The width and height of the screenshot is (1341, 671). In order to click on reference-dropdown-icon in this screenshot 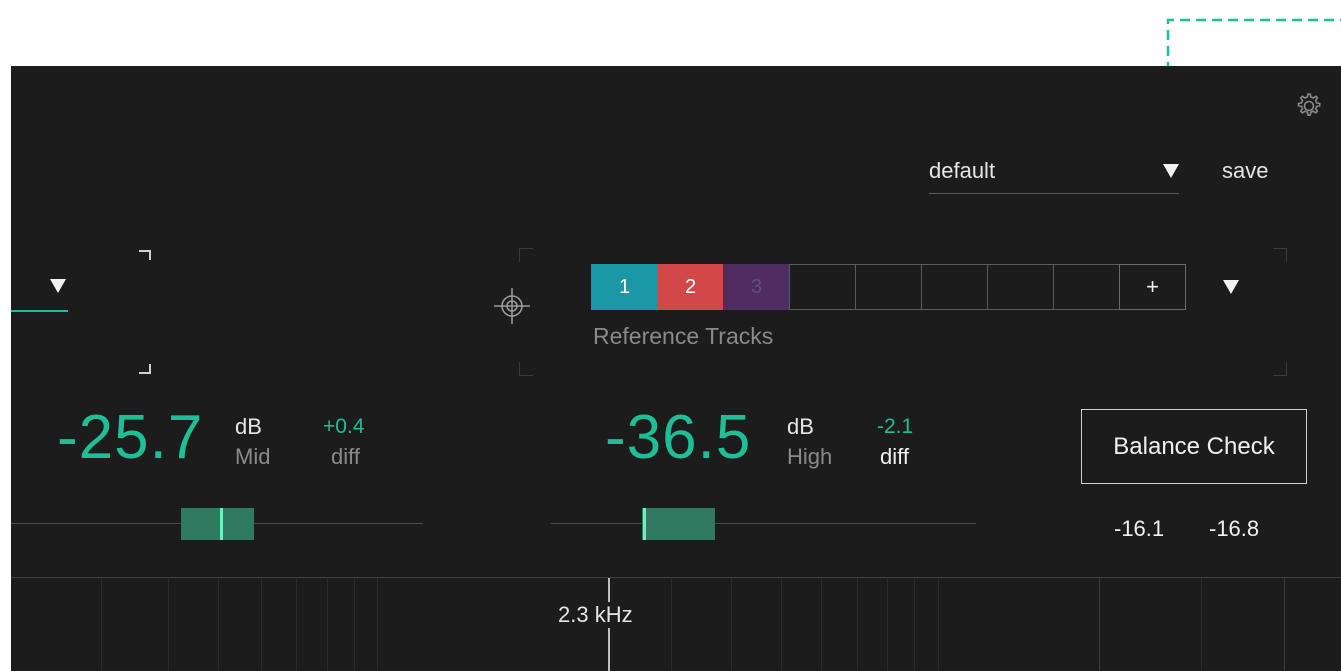, I will do `click(1231, 287)`.